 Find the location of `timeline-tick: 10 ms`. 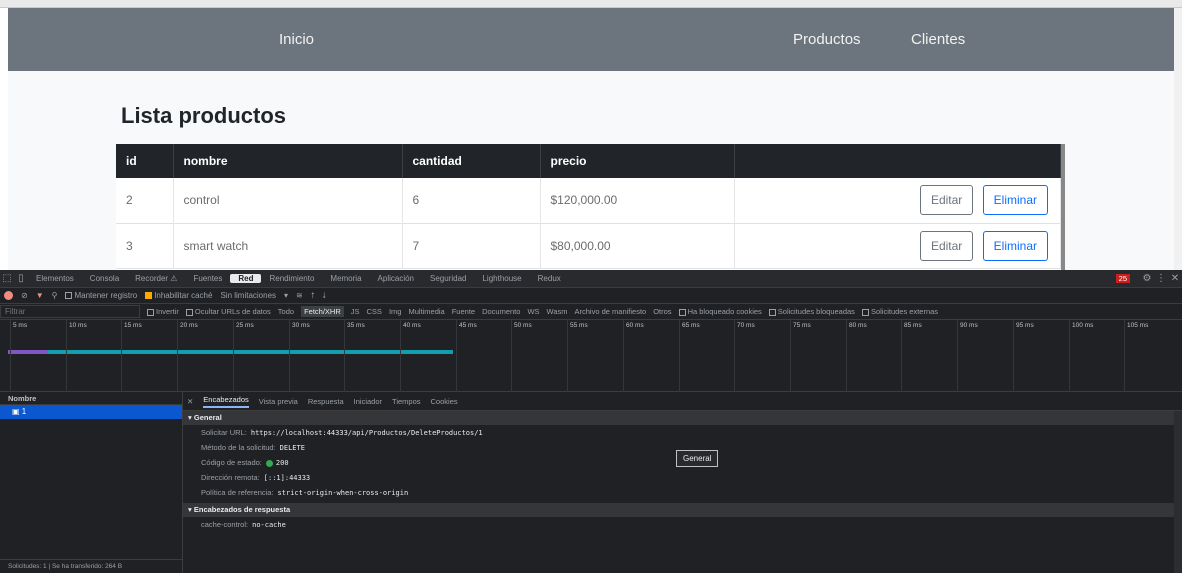

timeline-tick: 10 ms is located at coordinates (76, 356).